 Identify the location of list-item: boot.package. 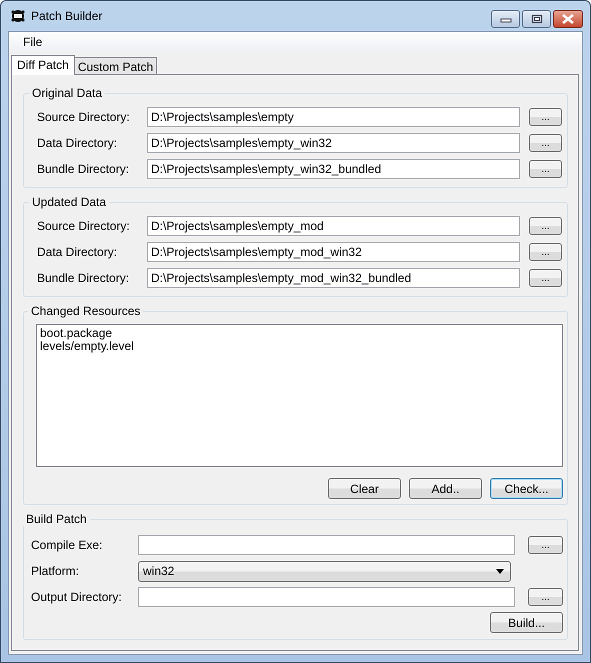
(299, 333).